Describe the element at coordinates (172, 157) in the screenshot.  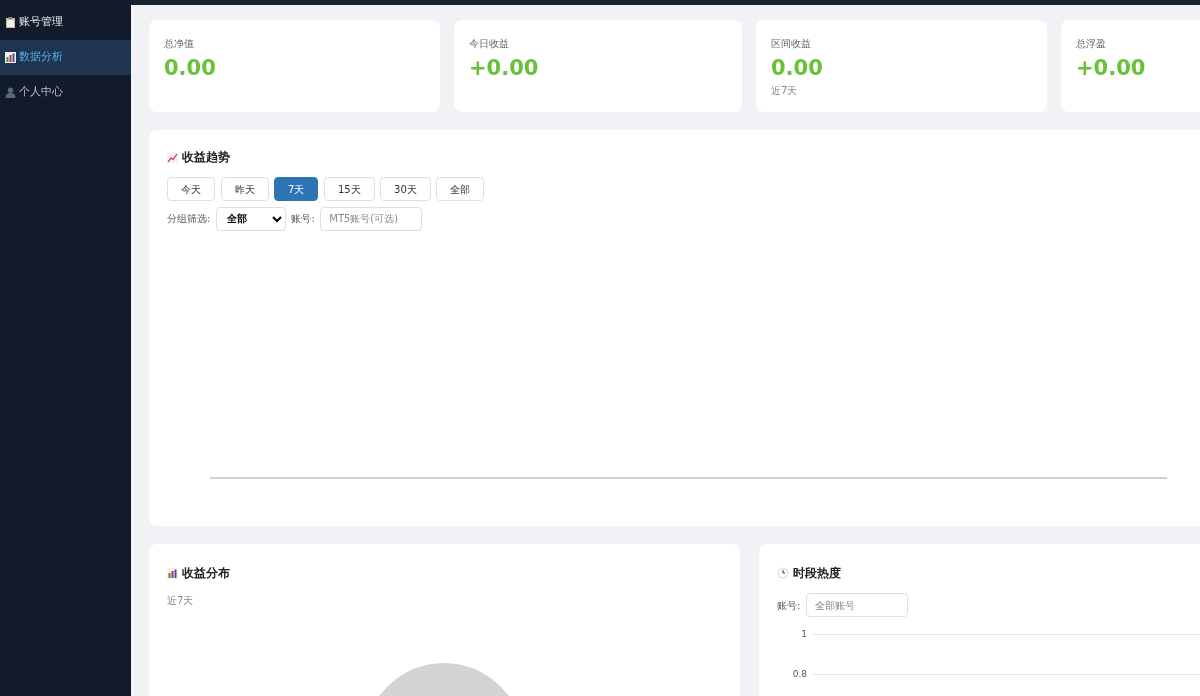
I see `line-chart-icon` at that location.